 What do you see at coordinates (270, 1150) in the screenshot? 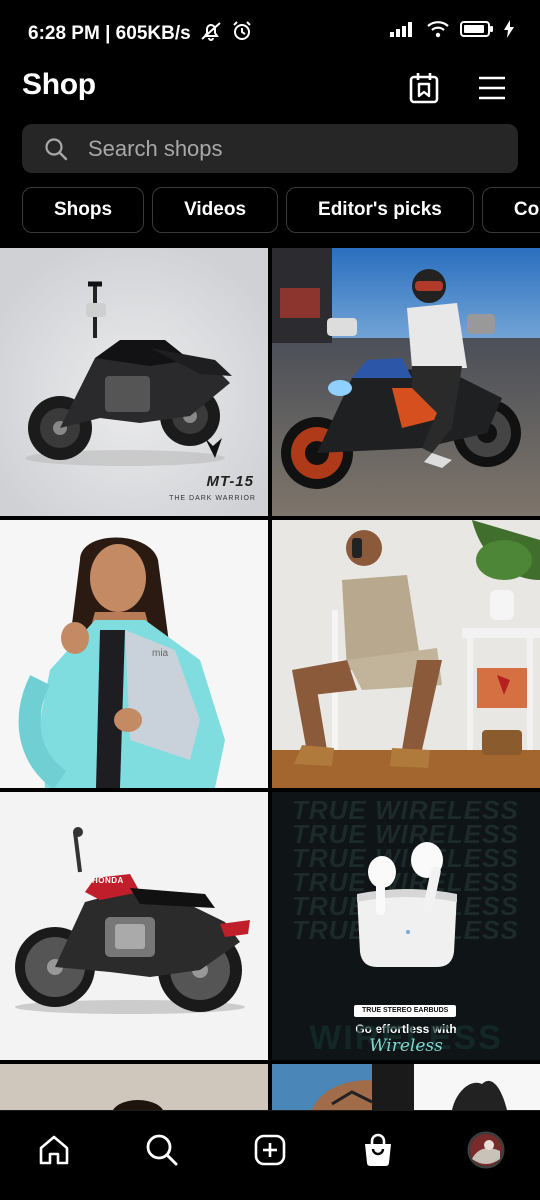
I see `create-icon` at bounding box center [270, 1150].